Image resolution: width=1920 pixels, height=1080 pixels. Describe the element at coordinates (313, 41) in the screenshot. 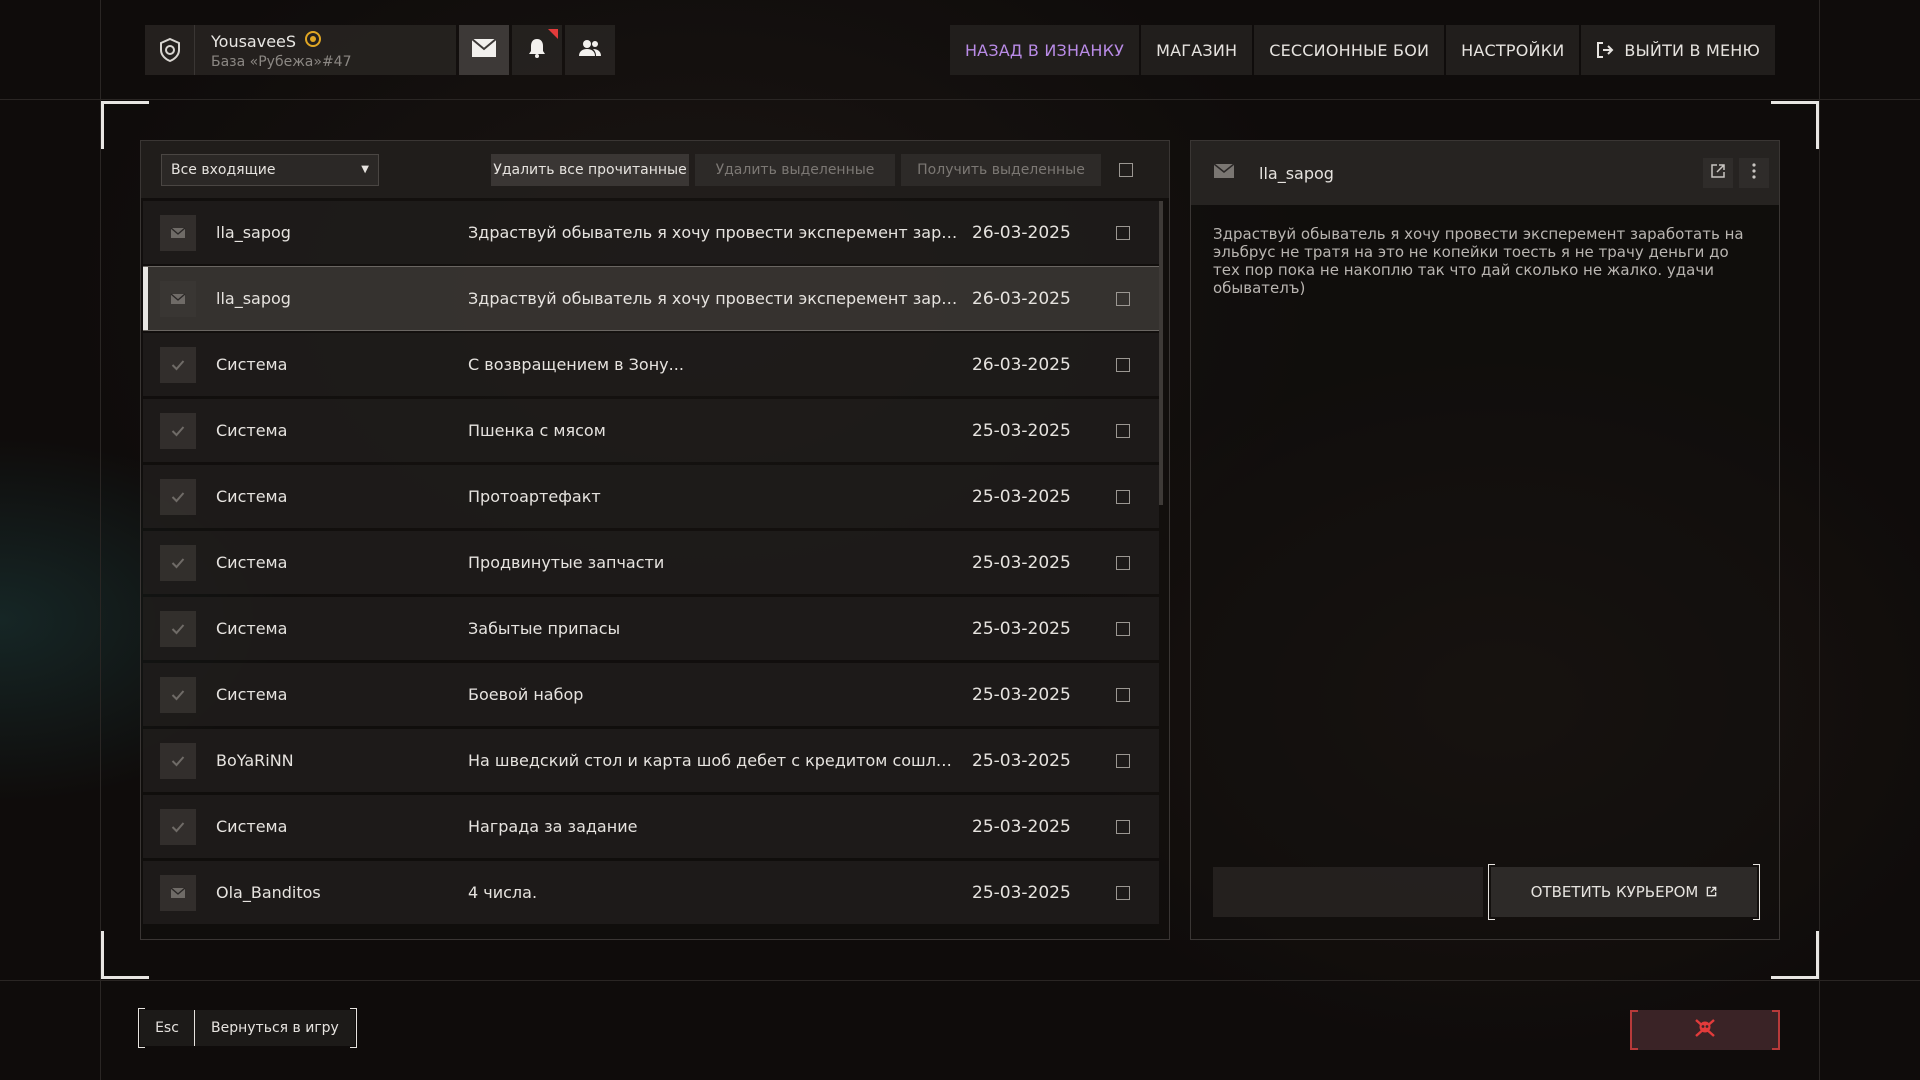

I see `rank-badge-icon` at that location.